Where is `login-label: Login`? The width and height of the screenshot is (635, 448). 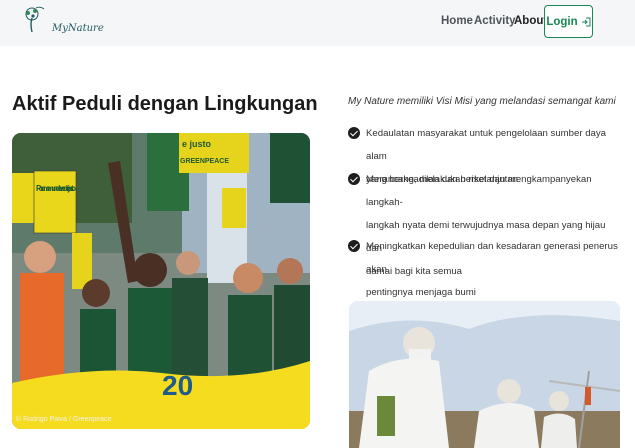 login-label: Login is located at coordinates (562, 21).